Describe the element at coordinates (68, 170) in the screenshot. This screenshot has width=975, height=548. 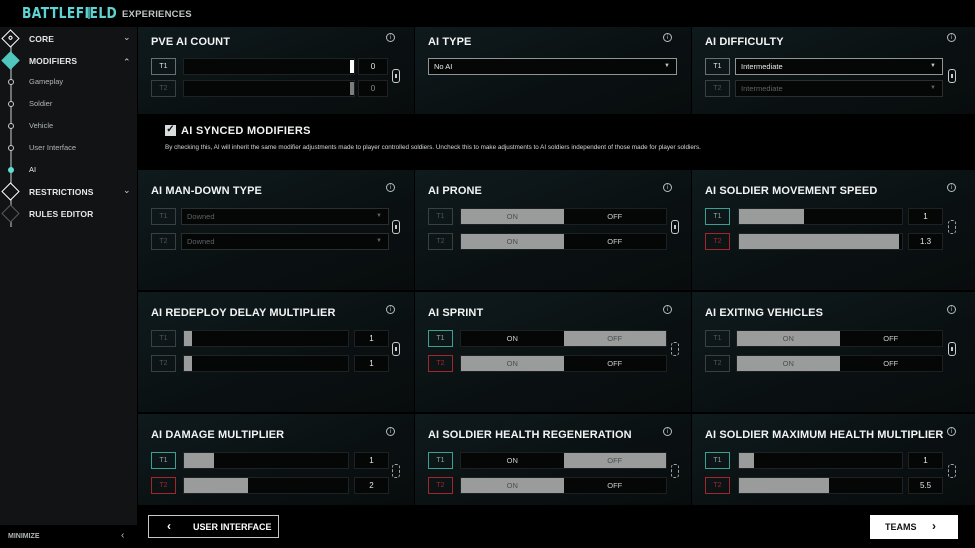
I see `sidebar-item-ai: AI` at that location.